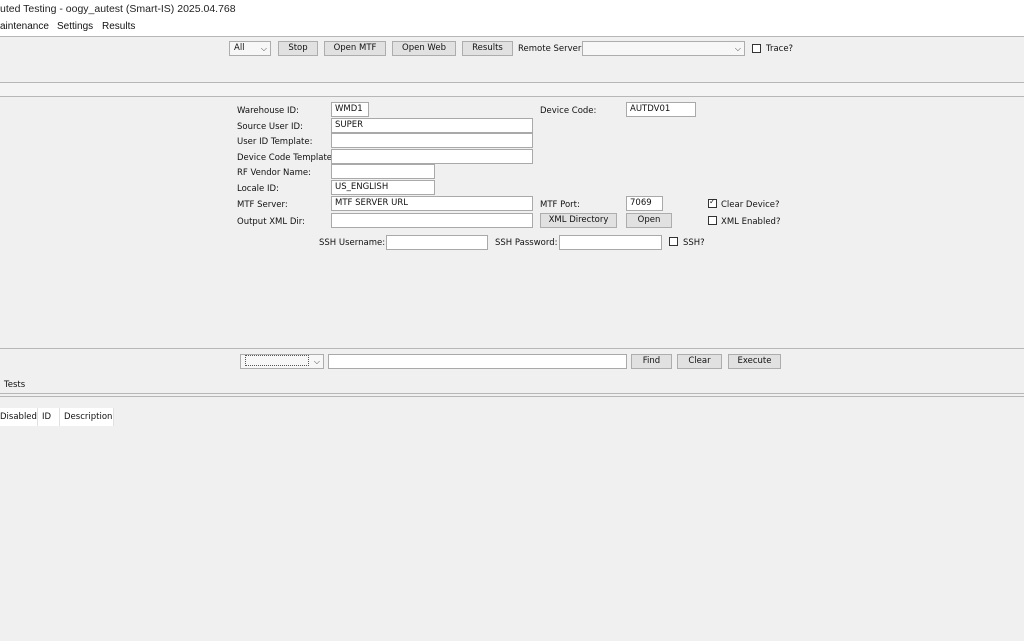 Image resolution: width=1024 pixels, height=641 pixels. What do you see at coordinates (49, 417) in the screenshot?
I see `column-header-id: ID` at bounding box center [49, 417].